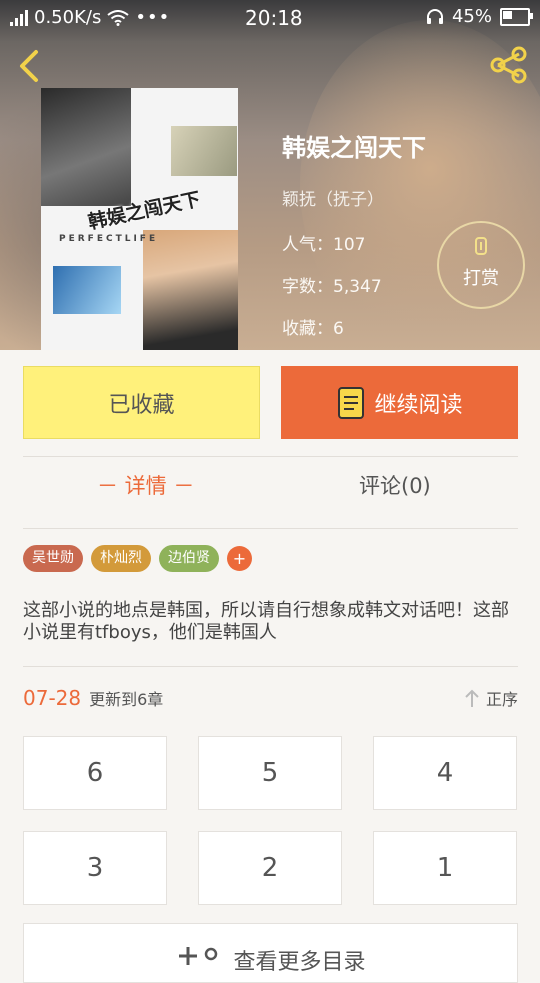  I want to click on update-date: 07-28, so click(52, 698).